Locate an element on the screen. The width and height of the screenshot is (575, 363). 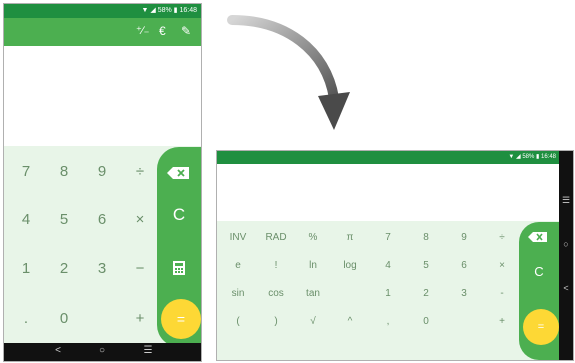
sci-key-3-4: , is located at coordinates (388, 322).